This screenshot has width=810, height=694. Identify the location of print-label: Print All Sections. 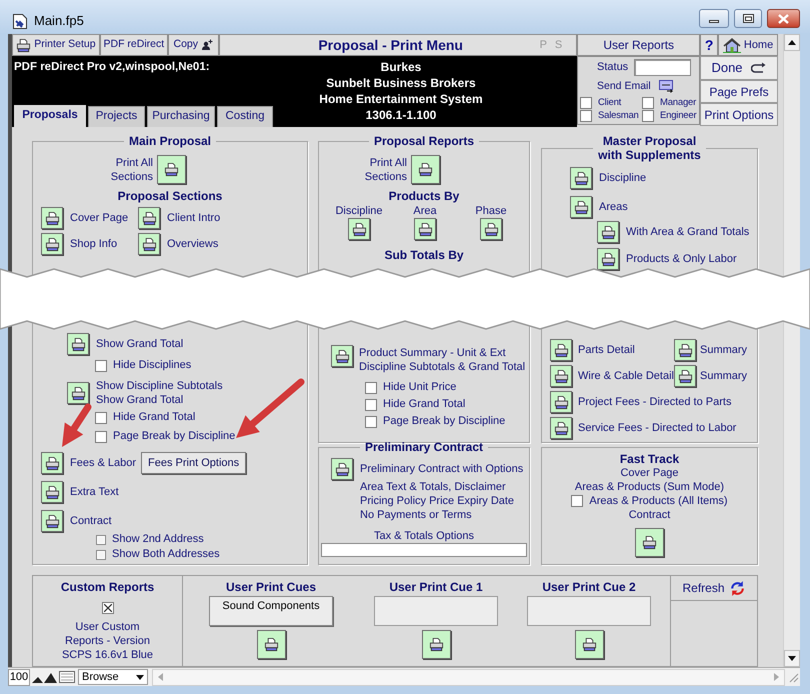
(385, 170).